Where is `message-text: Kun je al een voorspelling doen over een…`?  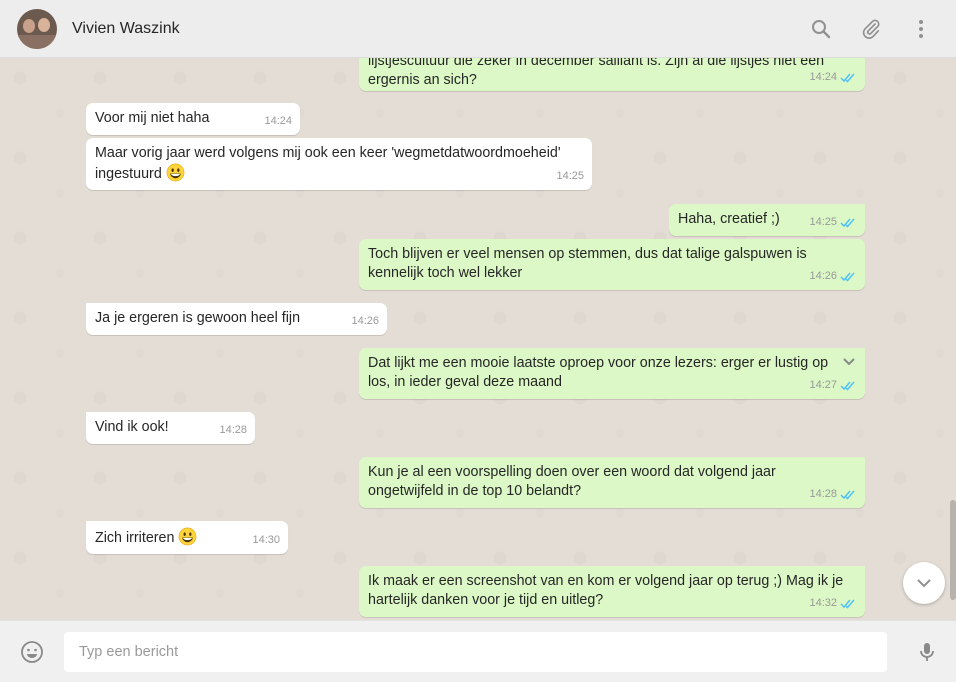 message-text: Kun je al een voorspelling doen over een… is located at coordinates (572, 472).